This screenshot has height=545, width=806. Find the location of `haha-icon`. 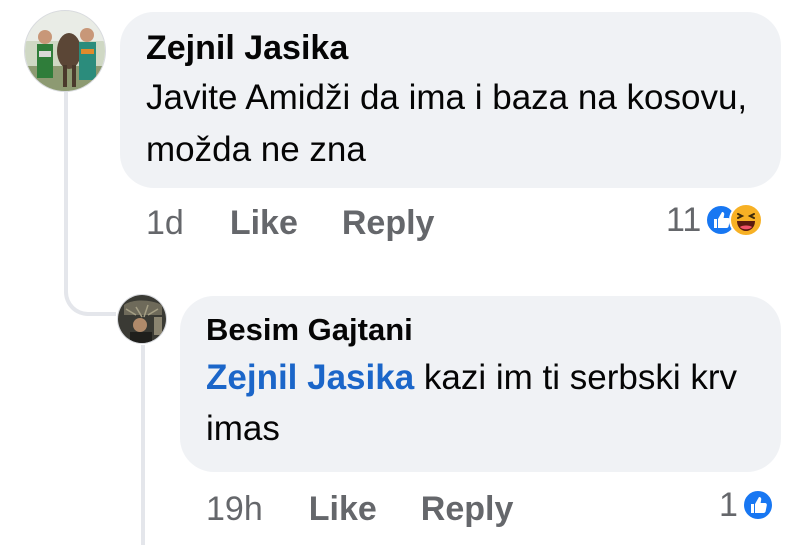

haha-icon is located at coordinates (746, 220).